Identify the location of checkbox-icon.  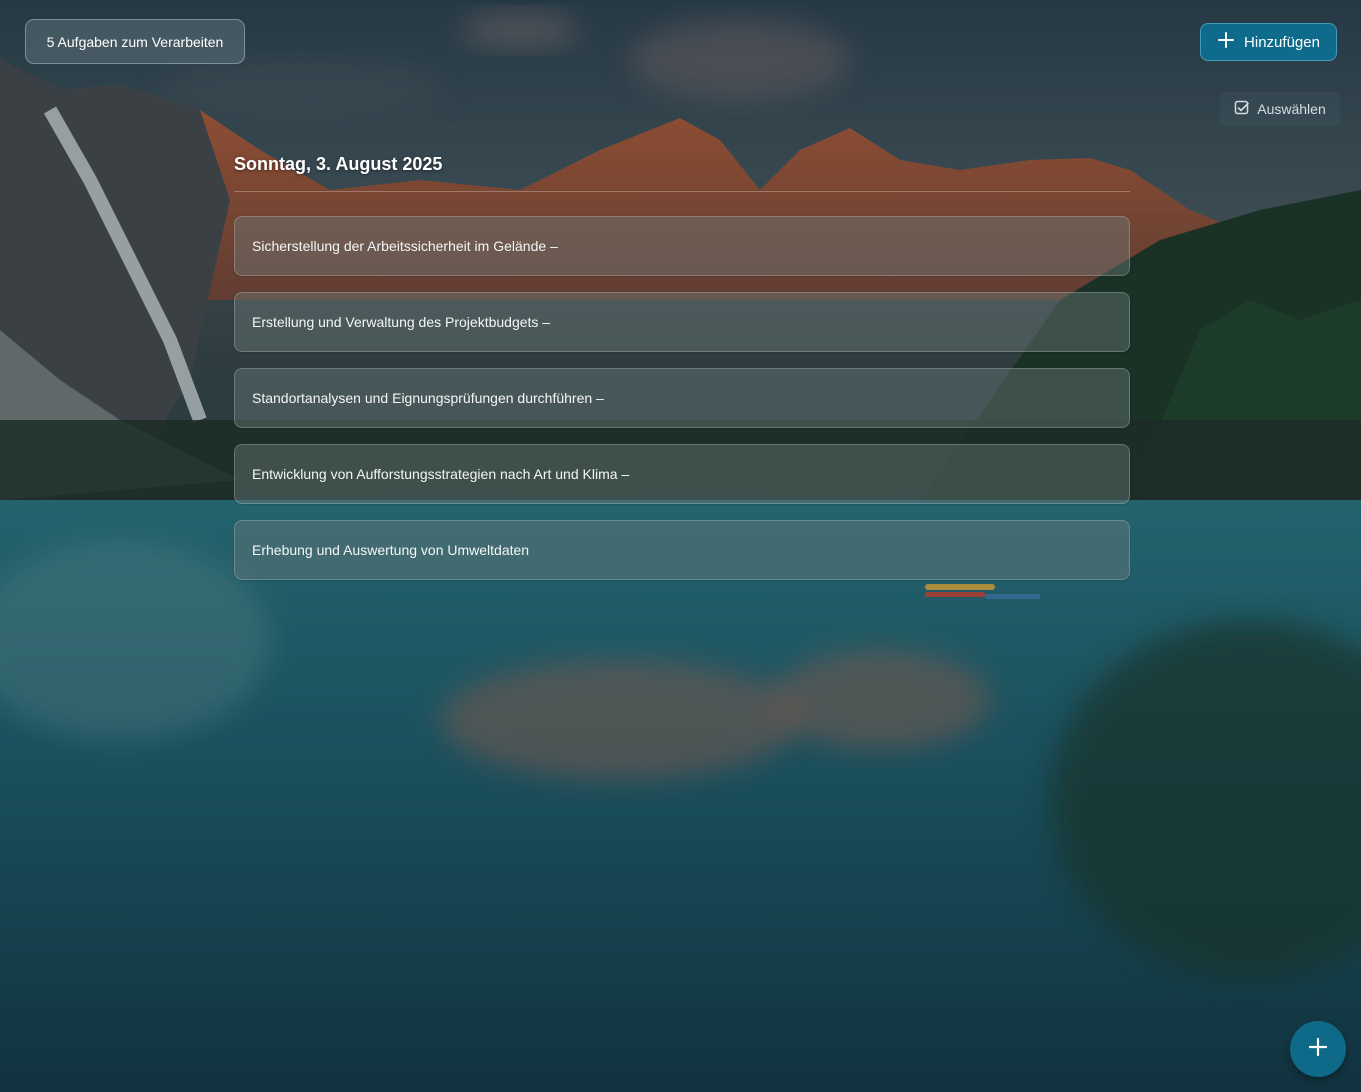
(1242, 109).